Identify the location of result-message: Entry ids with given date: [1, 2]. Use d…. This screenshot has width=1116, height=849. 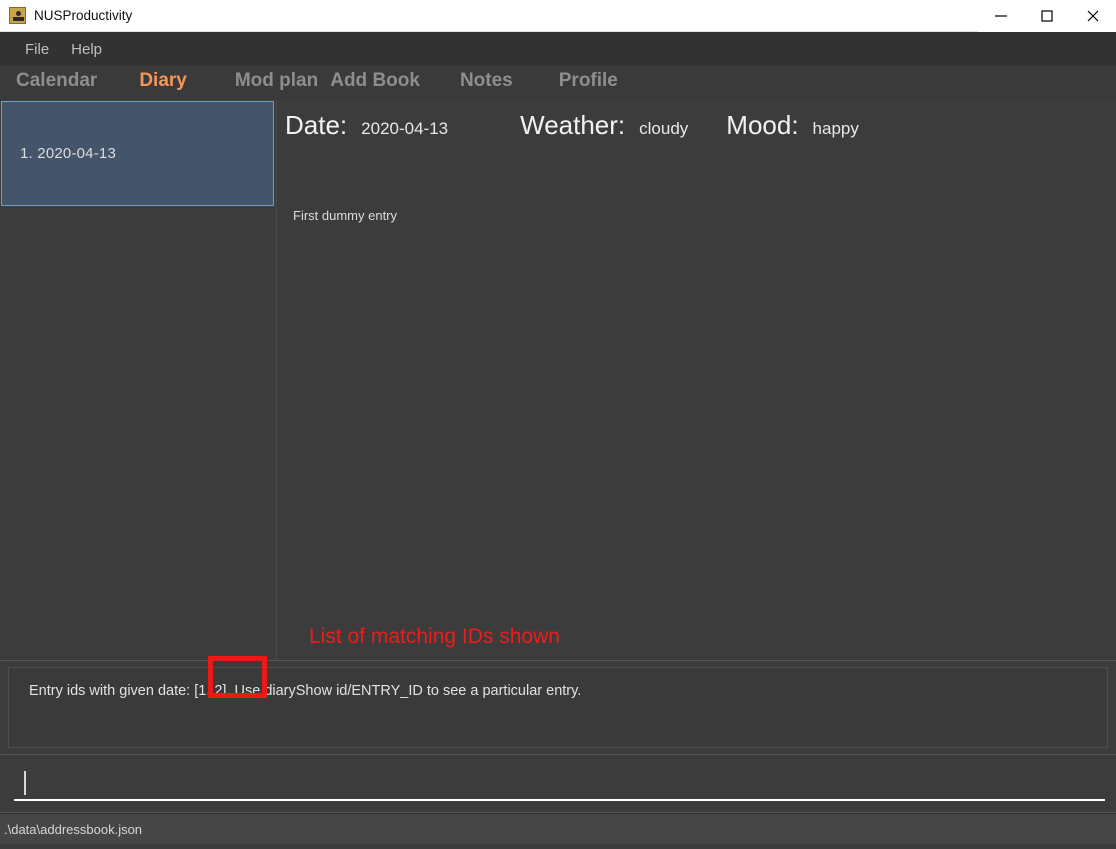
(305, 691).